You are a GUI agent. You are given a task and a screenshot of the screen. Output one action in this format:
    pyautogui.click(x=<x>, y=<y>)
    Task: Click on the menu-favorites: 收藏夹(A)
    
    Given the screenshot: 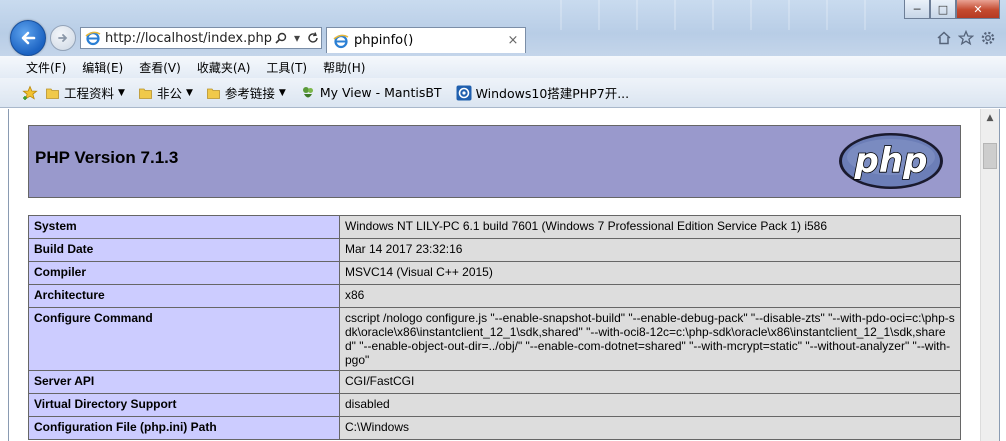 What is the action you would take?
    pyautogui.click(x=224, y=67)
    